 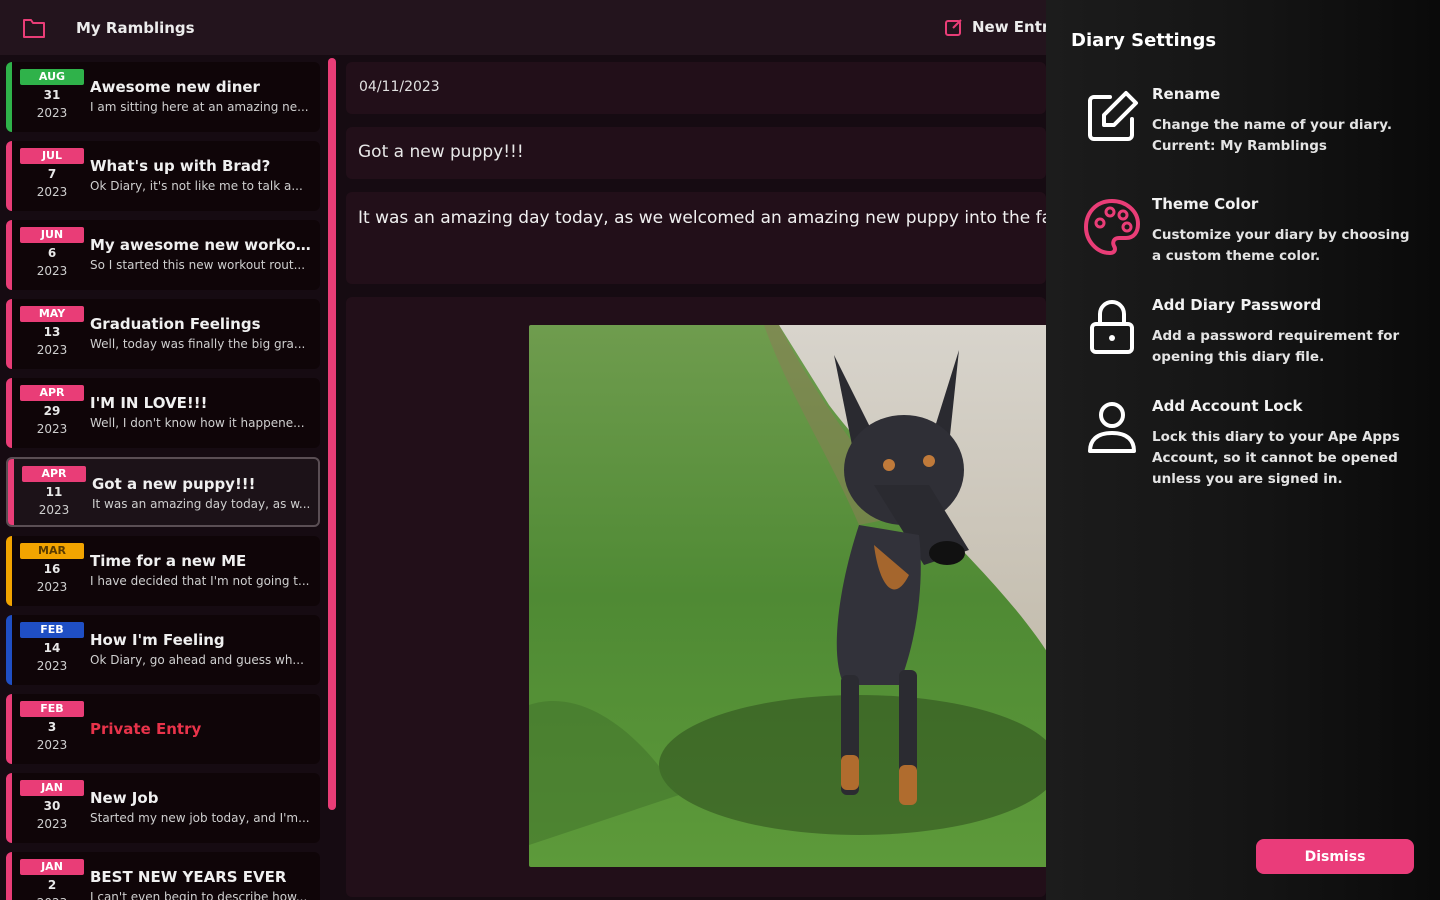 I want to click on edit-icon, so click(x=1113, y=116).